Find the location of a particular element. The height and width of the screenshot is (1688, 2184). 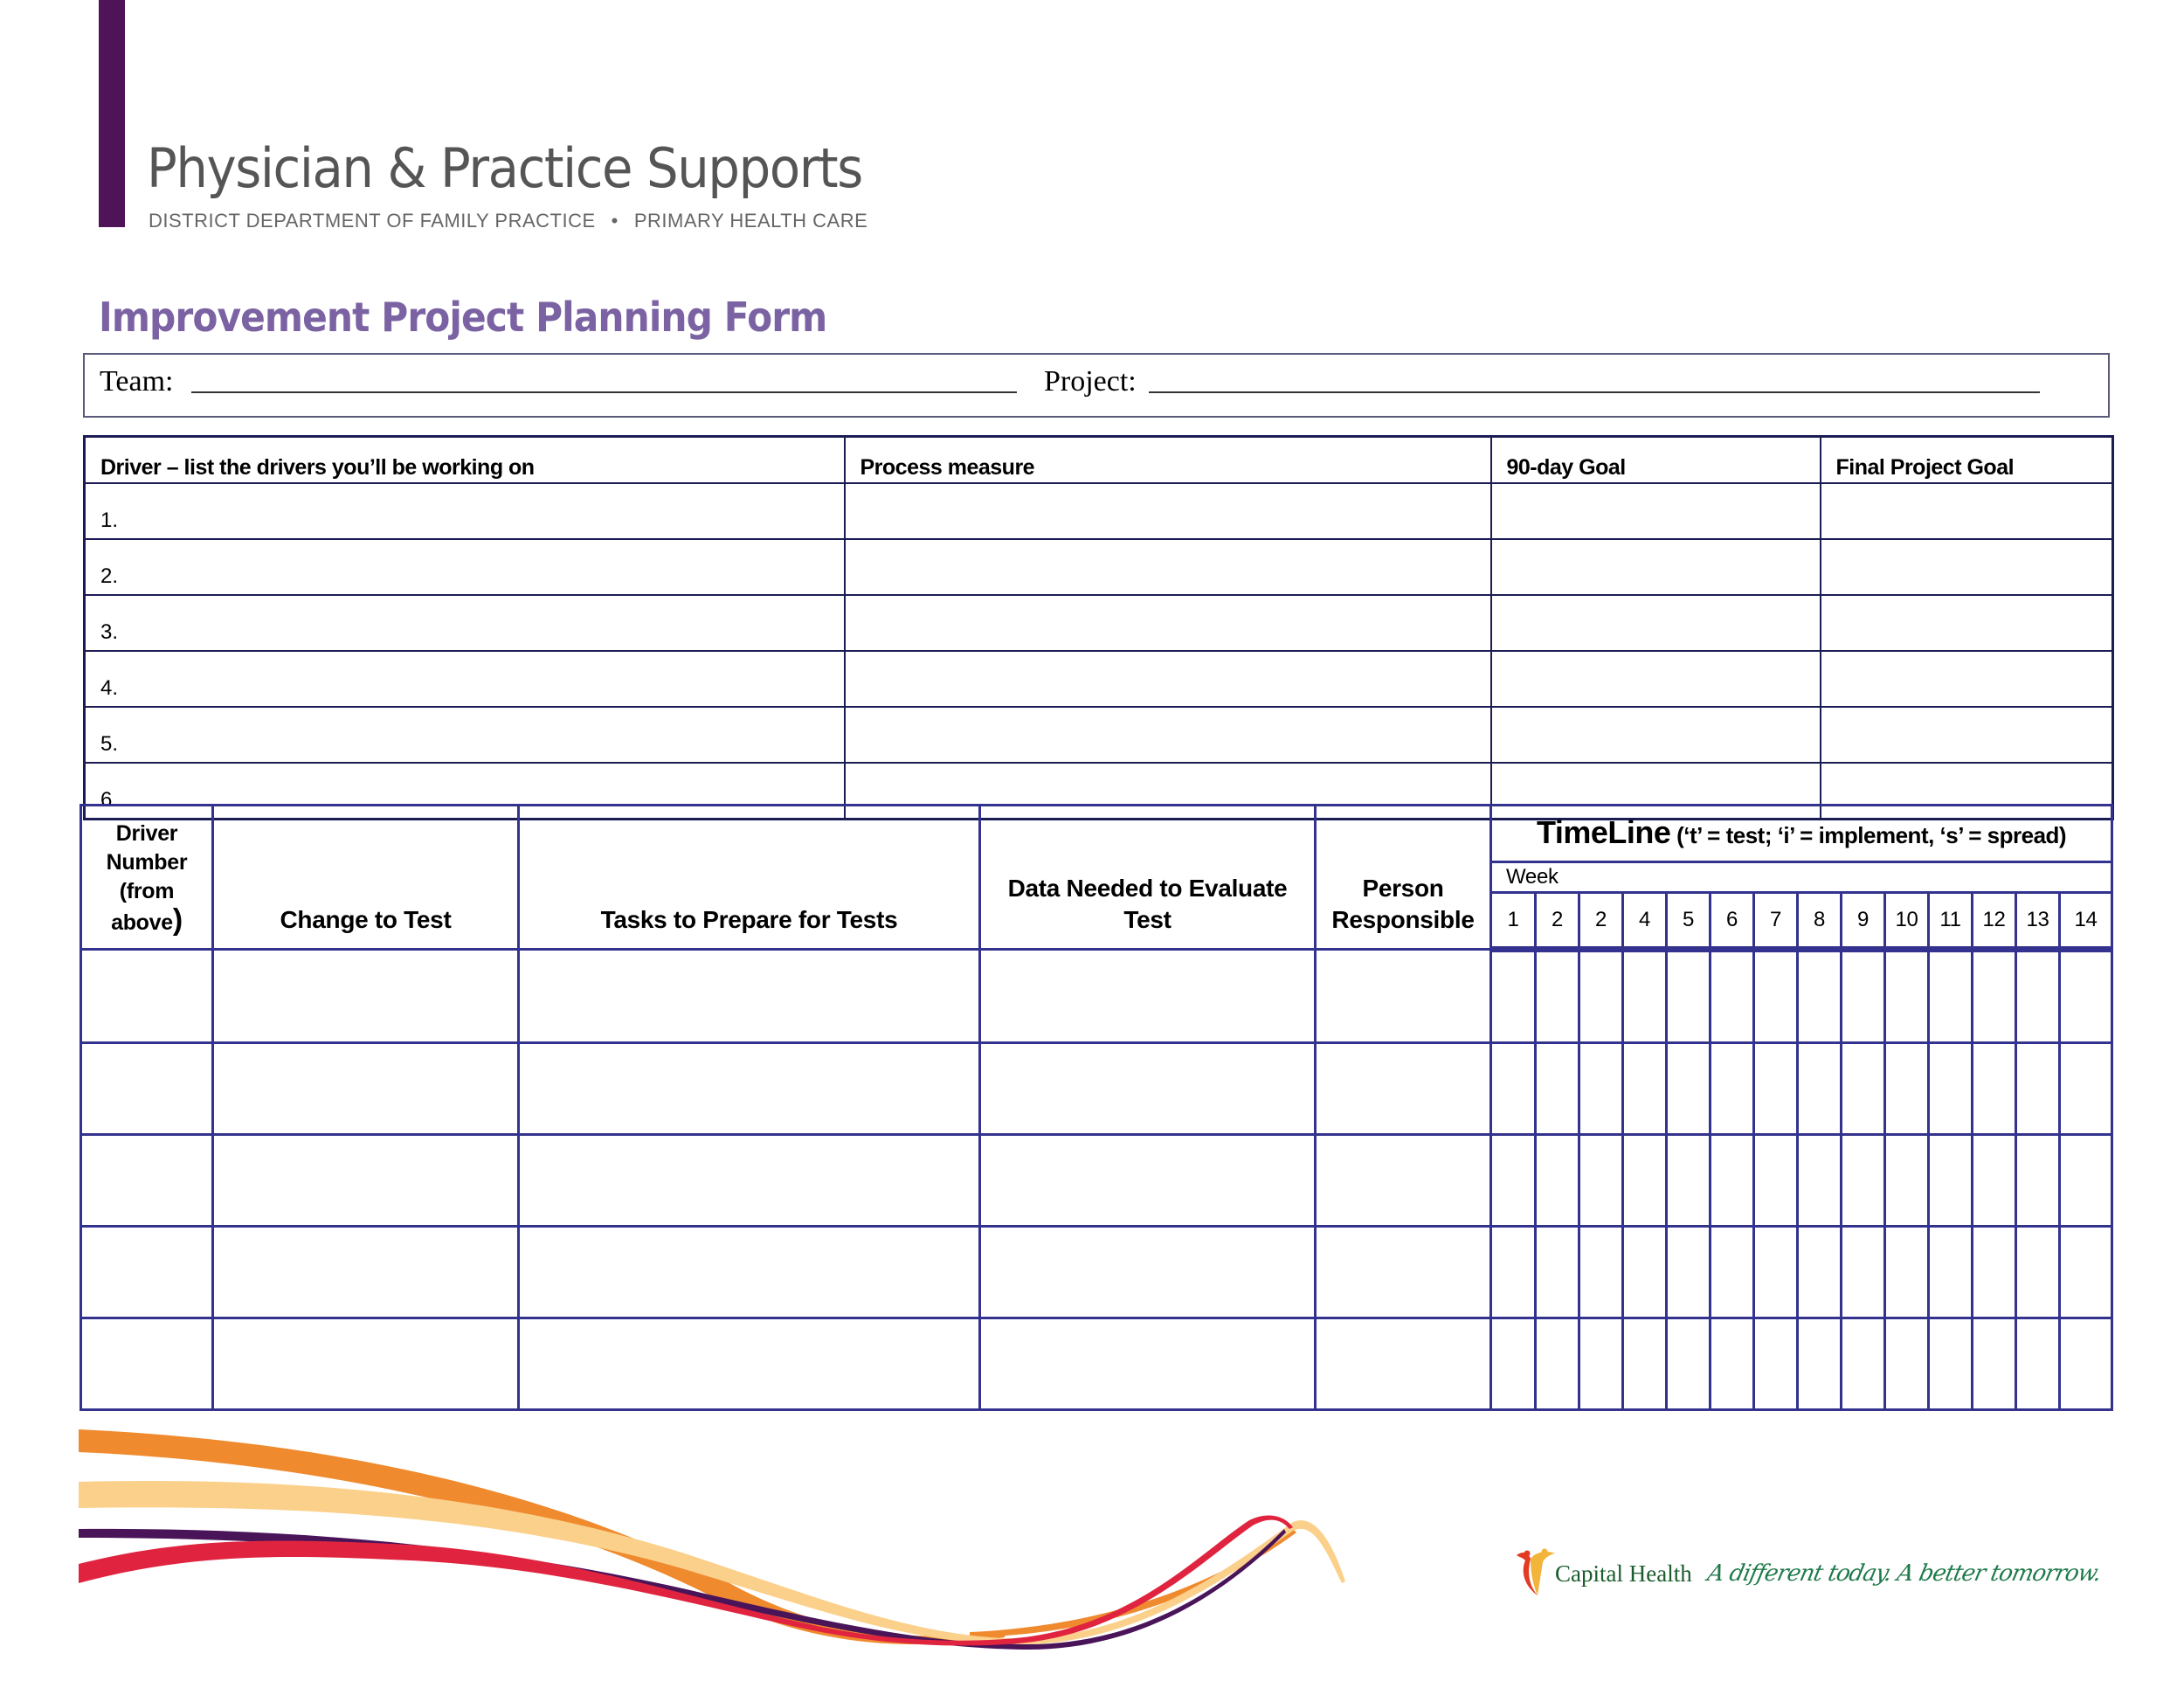

driver-cell: 1. is located at coordinates (464, 511).